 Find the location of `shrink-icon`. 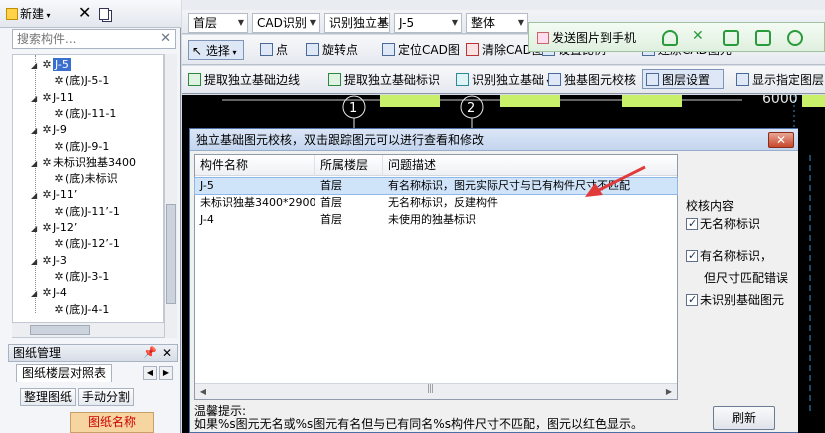

shrink-icon is located at coordinates (699, 37).